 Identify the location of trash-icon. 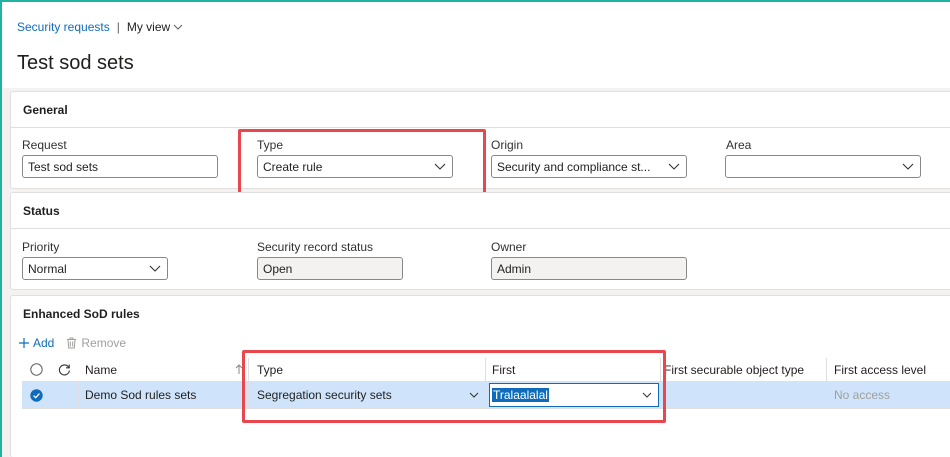
(72, 343).